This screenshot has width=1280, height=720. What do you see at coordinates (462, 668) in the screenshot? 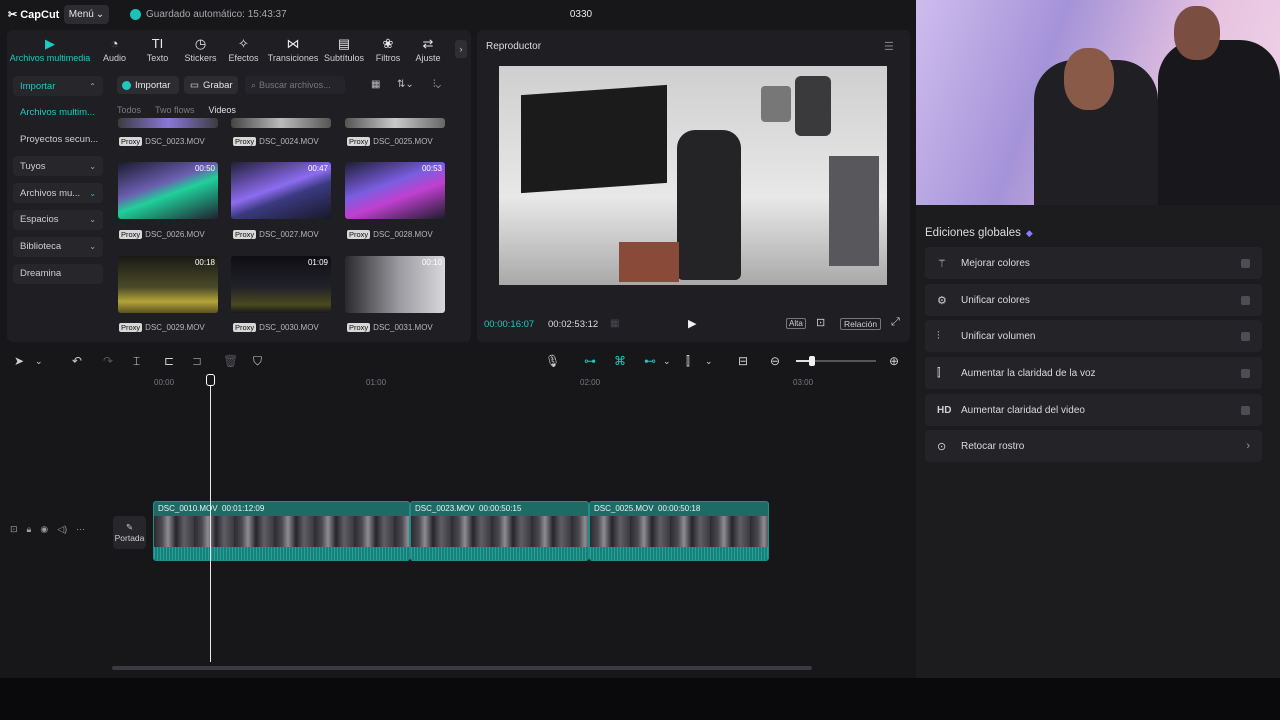
I see `timeline-scrollbar` at bounding box center [462, 668].